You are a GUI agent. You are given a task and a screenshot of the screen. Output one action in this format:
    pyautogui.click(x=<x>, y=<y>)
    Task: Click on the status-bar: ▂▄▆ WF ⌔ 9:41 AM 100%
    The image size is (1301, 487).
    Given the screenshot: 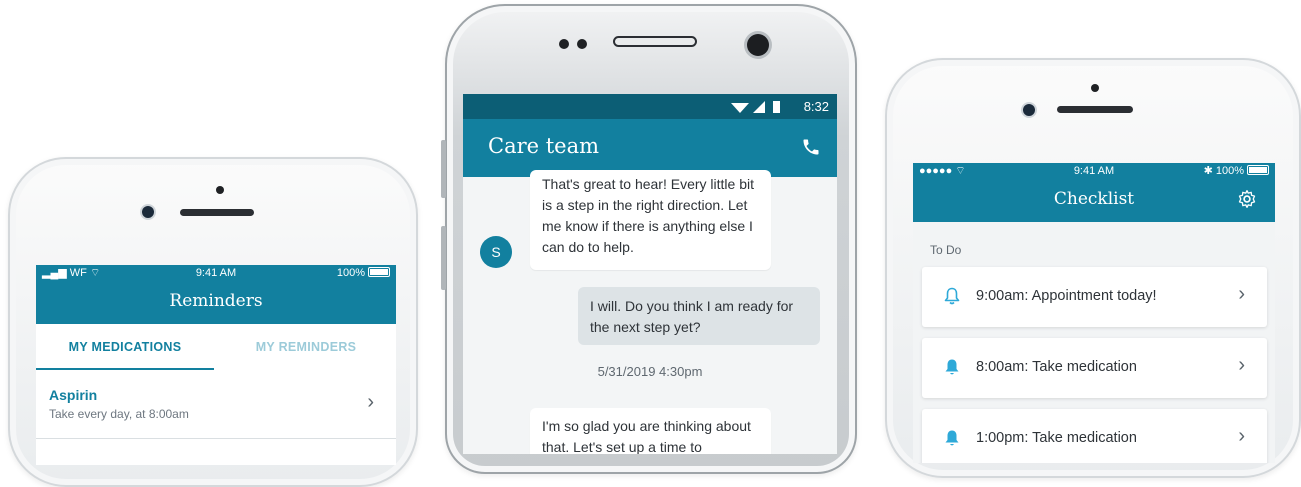 What is the action you would take?
    pyautogui.click(x=216, y=273)
    